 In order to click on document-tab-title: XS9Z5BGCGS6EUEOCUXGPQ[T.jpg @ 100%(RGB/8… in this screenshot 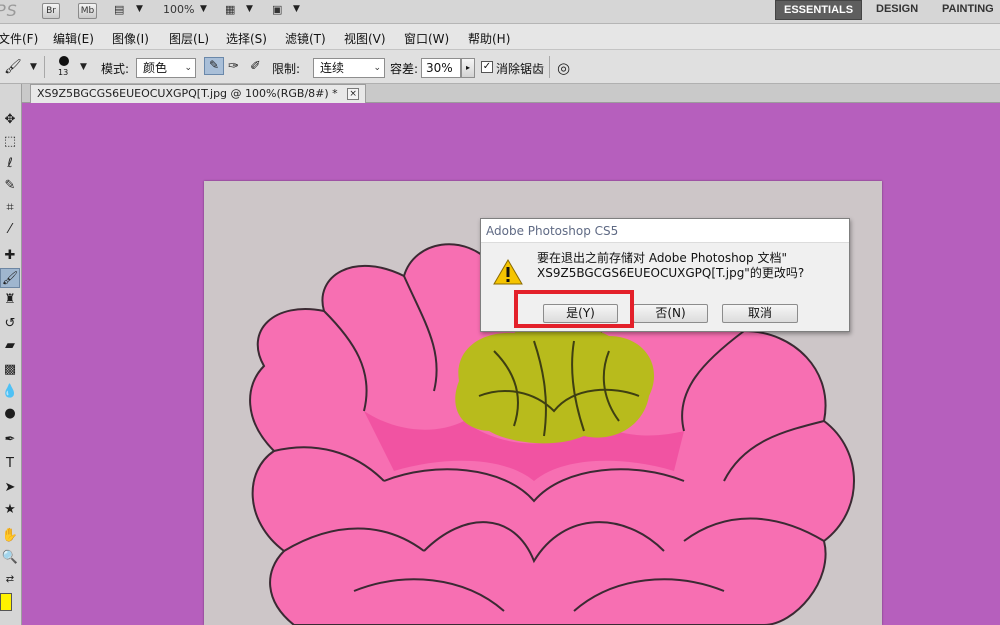, I will do `click(187, 93)`.